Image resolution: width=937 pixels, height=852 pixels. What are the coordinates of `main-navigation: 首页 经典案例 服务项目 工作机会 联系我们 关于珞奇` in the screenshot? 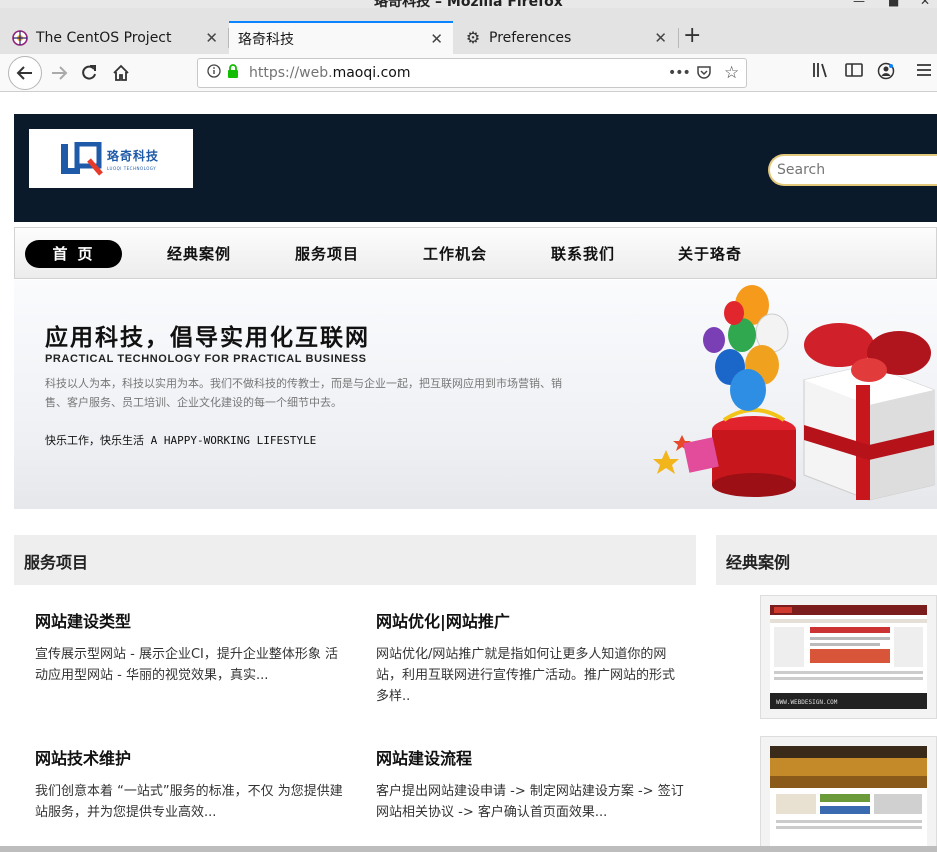 It's located at (475, 253).